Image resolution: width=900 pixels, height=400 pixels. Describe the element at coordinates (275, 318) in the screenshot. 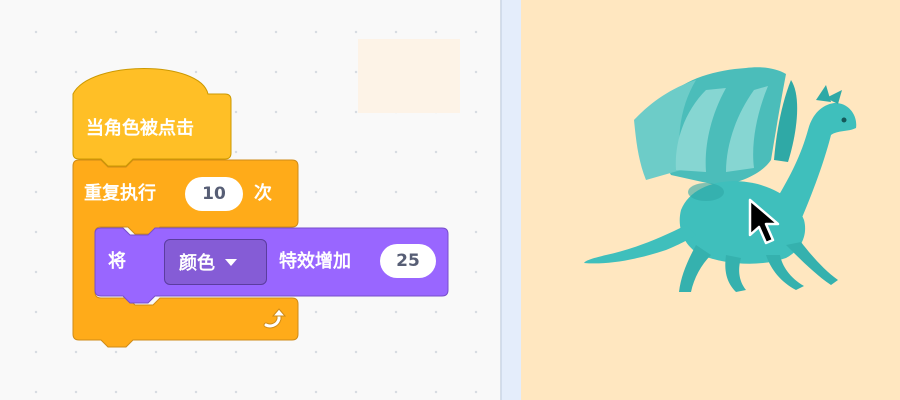

I see `repeat-arrow-icon` at that location.